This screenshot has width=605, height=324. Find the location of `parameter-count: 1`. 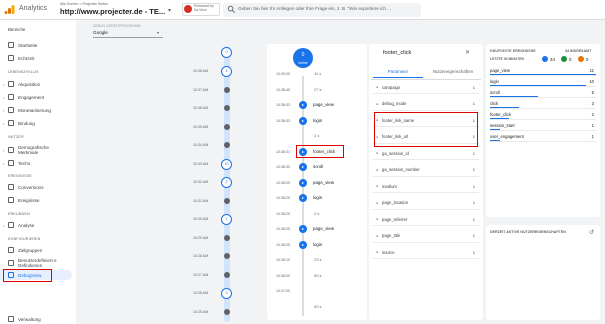

parameter-count: 1 is located at coordinates (473, 186).